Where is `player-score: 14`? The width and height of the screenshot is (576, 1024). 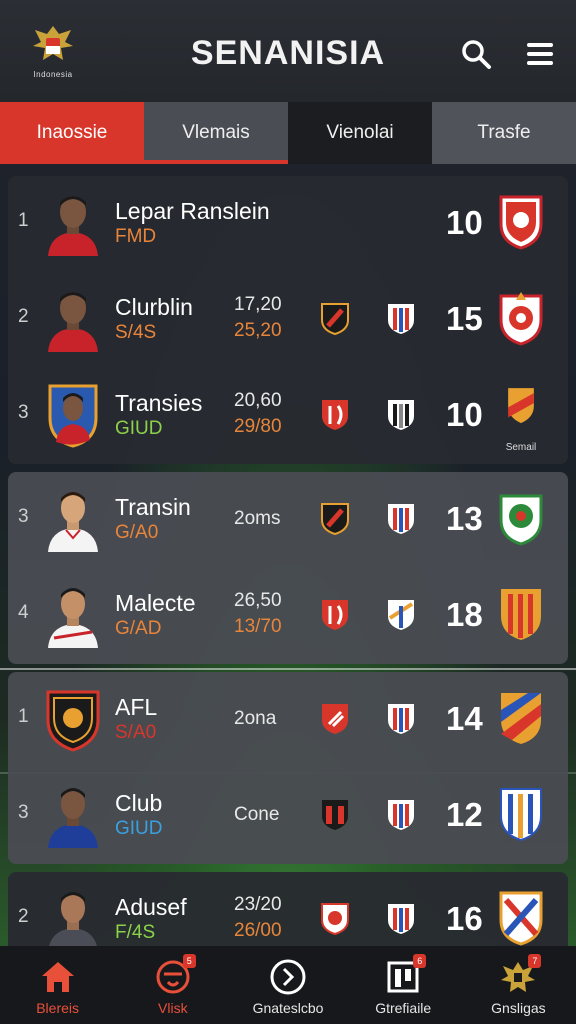 player-score: 14 is located at coordinates (464, 718).